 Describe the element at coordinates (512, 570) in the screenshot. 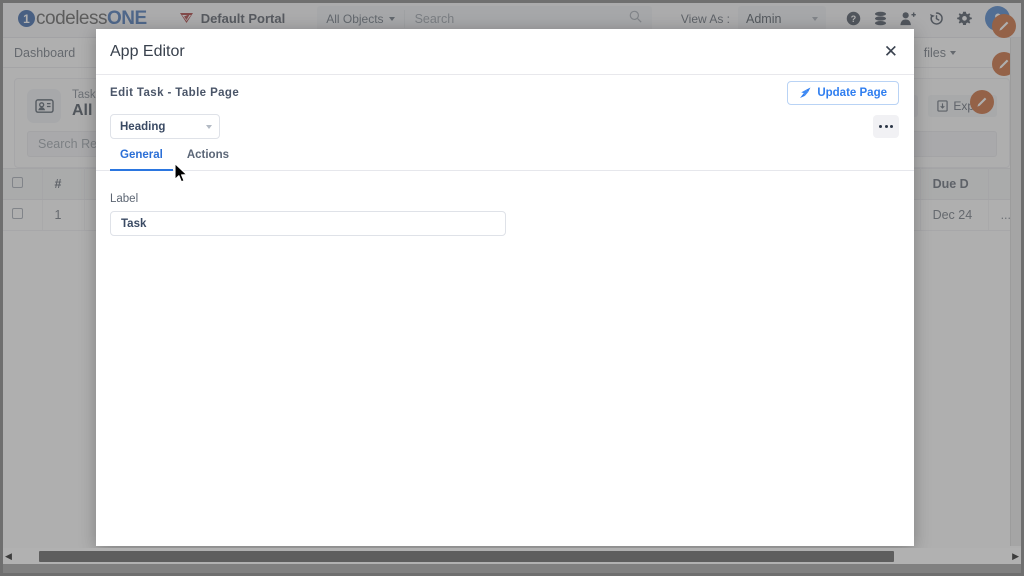

I see `bottom-bar` at that location.